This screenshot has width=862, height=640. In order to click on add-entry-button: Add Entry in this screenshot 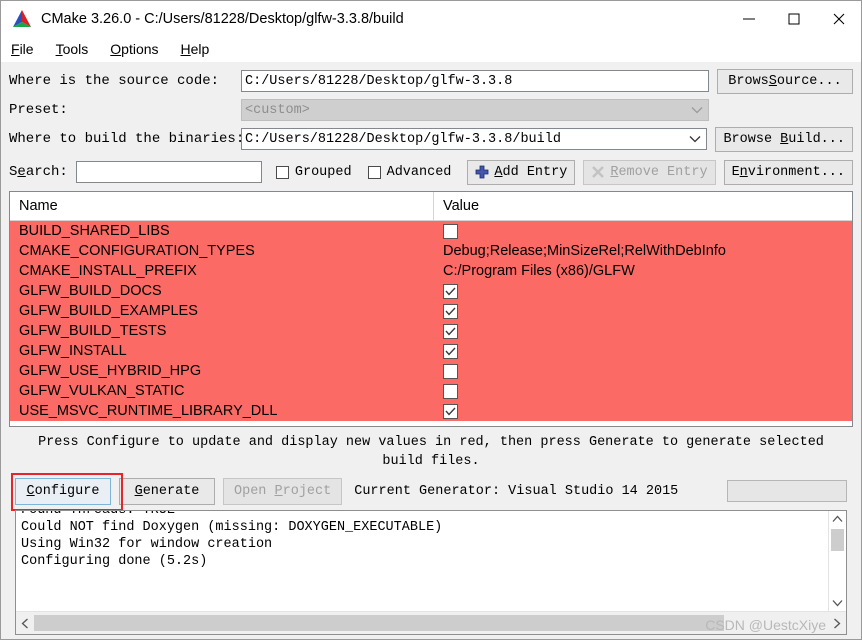, I will do `click(521, 172)`.